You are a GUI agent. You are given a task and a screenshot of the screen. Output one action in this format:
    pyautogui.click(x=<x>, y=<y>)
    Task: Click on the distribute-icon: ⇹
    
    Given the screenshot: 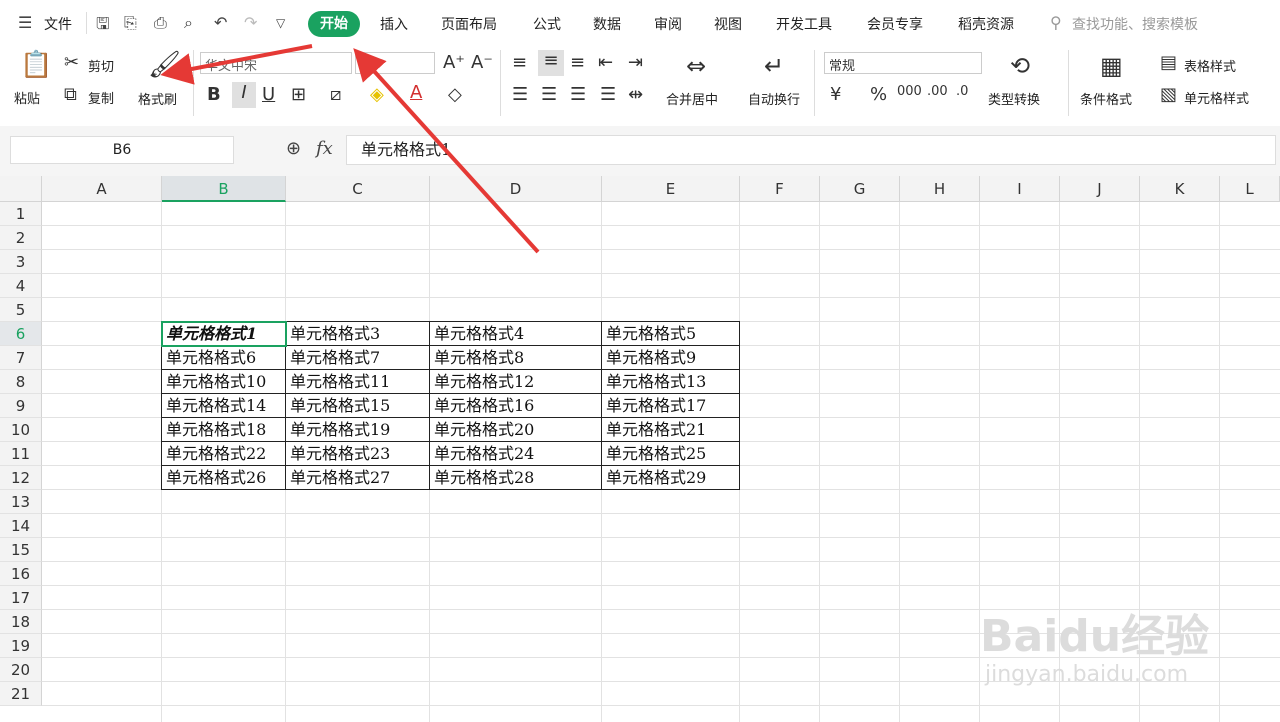 What is the action you would take?
    pyautogui.click(x=635, y=94)
    